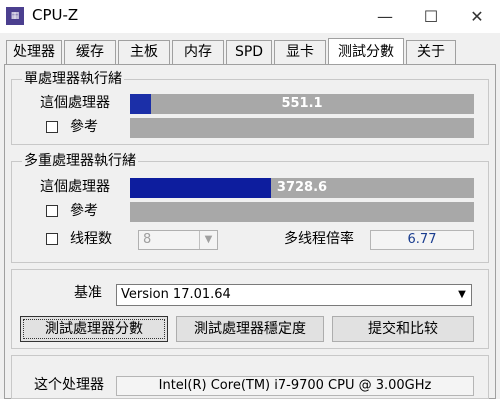 The width and height of the screenshot is (500, 399). I want to click on title-bar: ▦ CPU-Z — ☐ ✕, so click(250, 16).